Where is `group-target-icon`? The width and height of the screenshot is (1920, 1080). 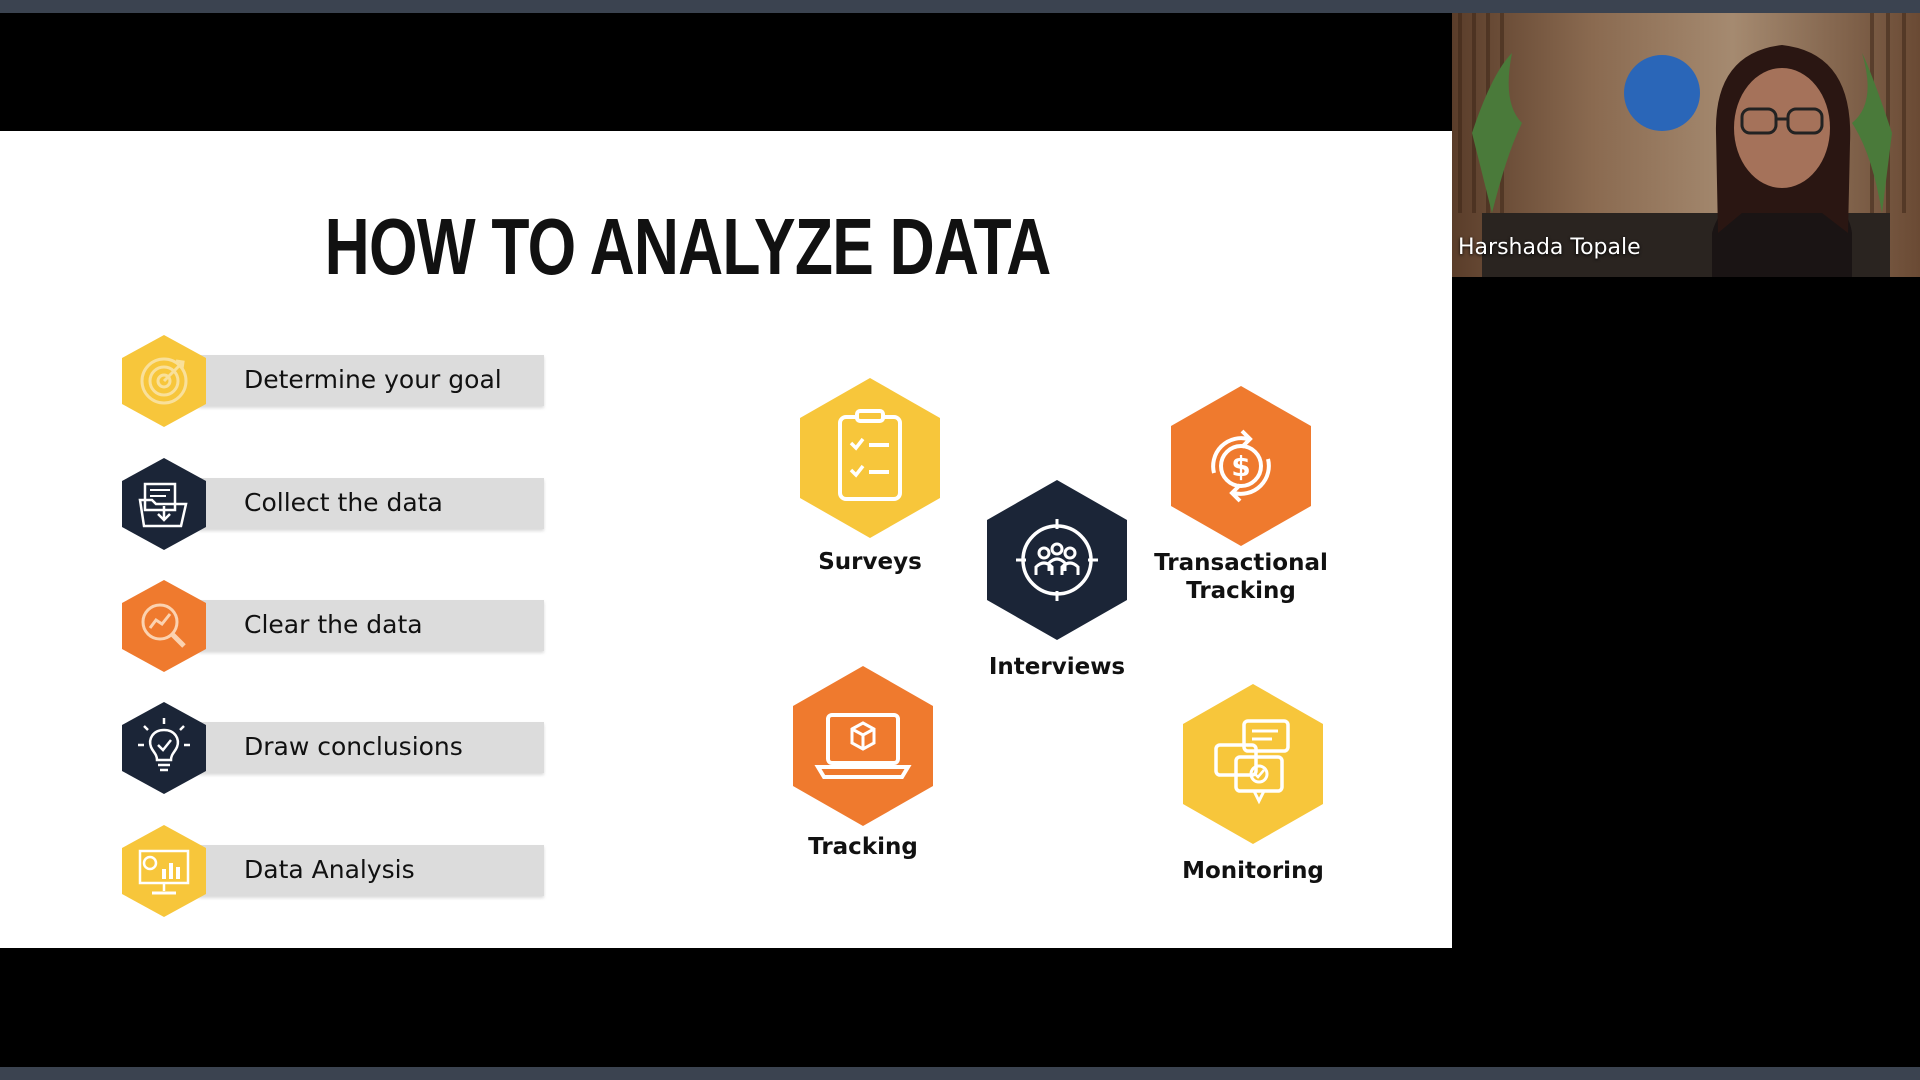 group-target-icon is located at coordinates (1057, 560).